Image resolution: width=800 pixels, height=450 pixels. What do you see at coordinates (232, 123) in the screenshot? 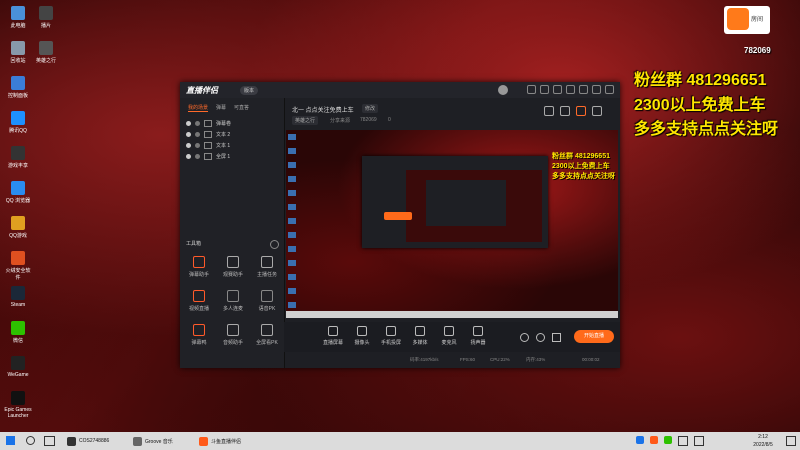
I see `source-item: 弹幕卷` at bounding box center [232, 123].